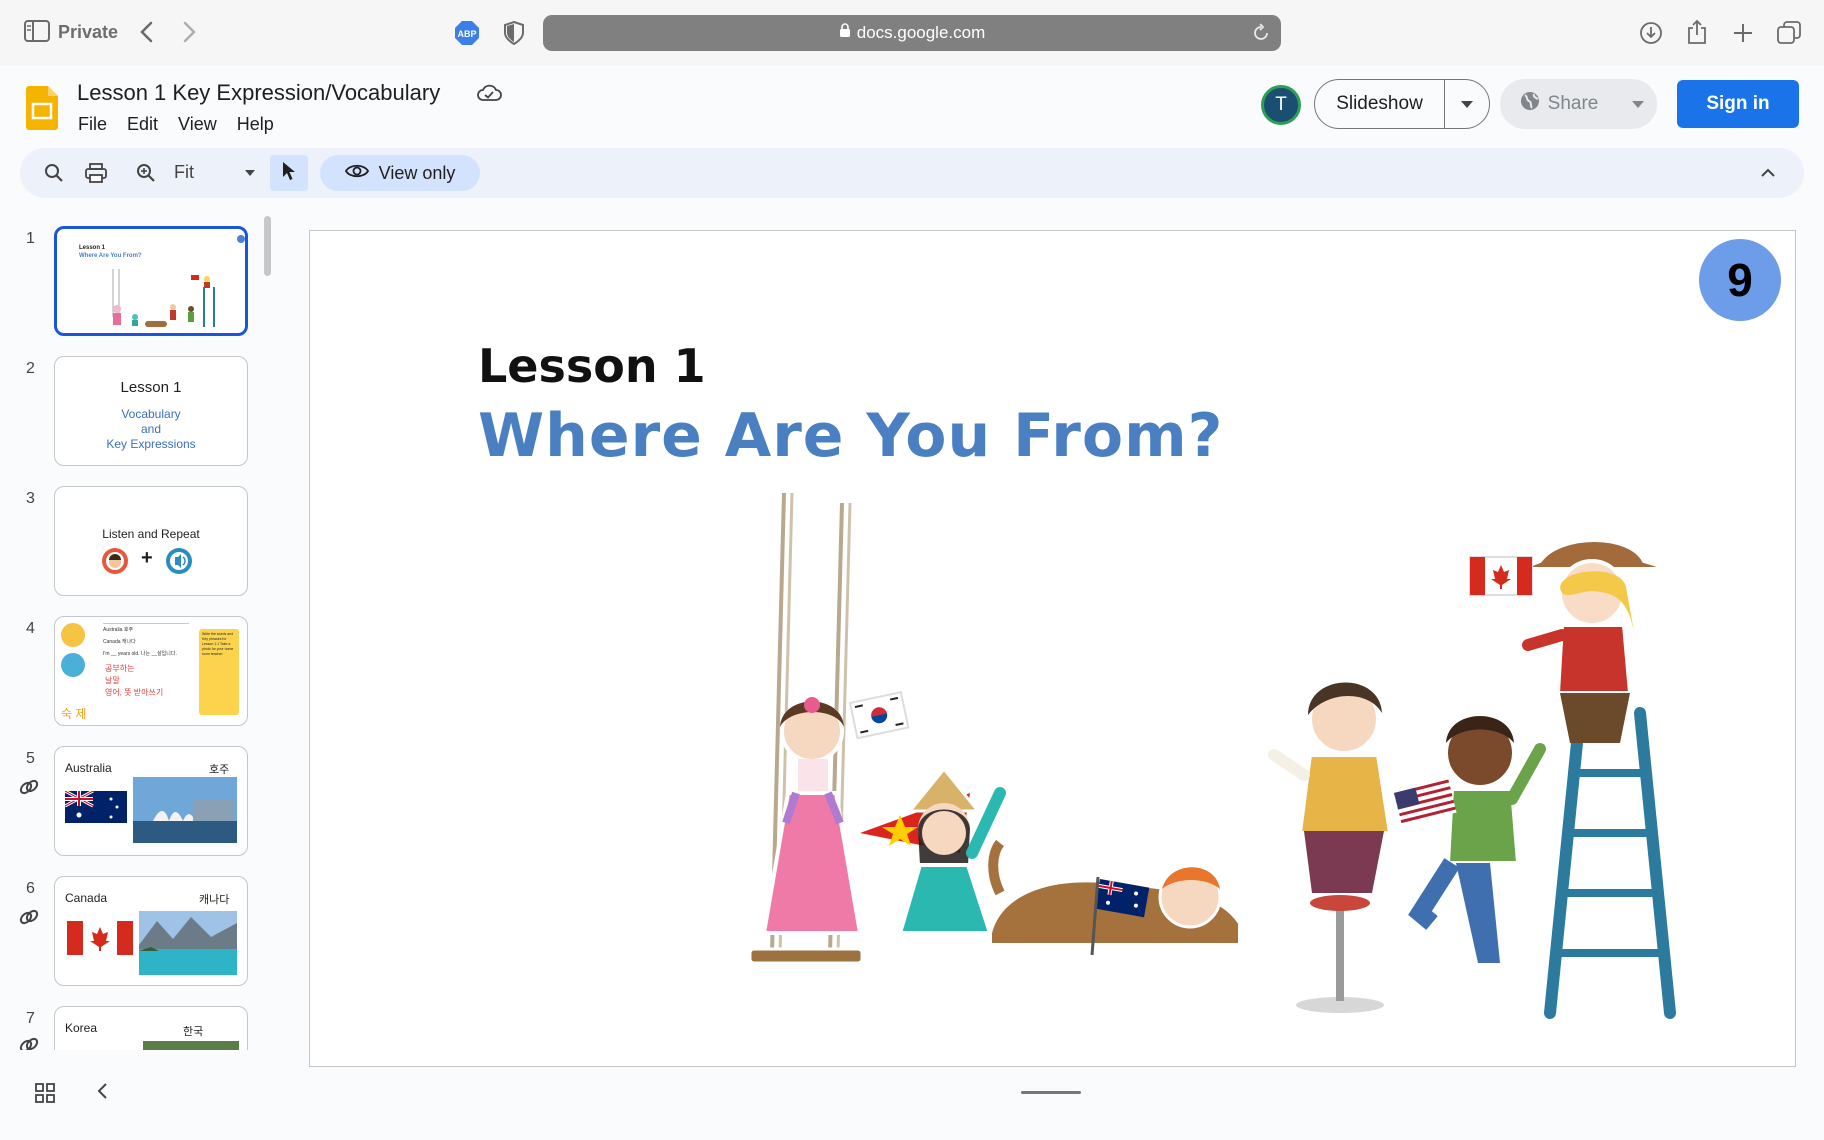 The height and width of the screenshot is (1140, 1824). What do you see at coordinates (1261, 33) in the screenshot?
I see `reload-icon` at bounding box center [1261, 33].